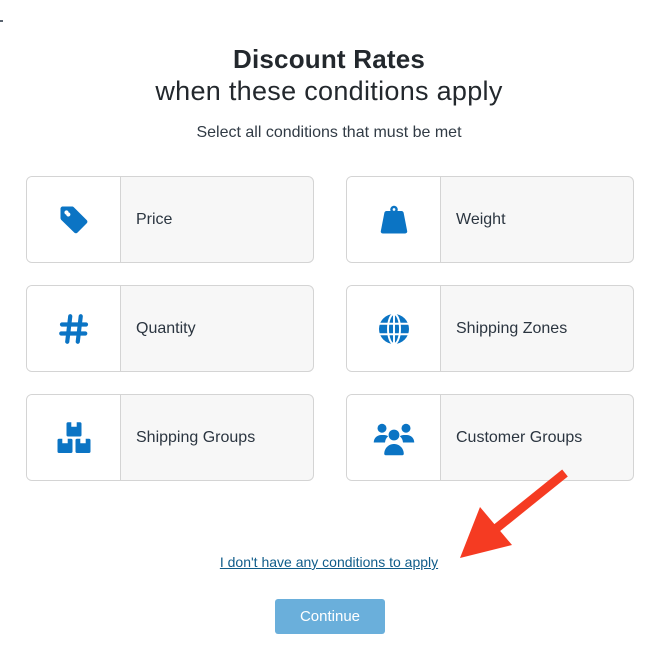 This screenshot has height=667, width=658. I want to click on page-subtitle: when these conditions apply, so click(329, 91).